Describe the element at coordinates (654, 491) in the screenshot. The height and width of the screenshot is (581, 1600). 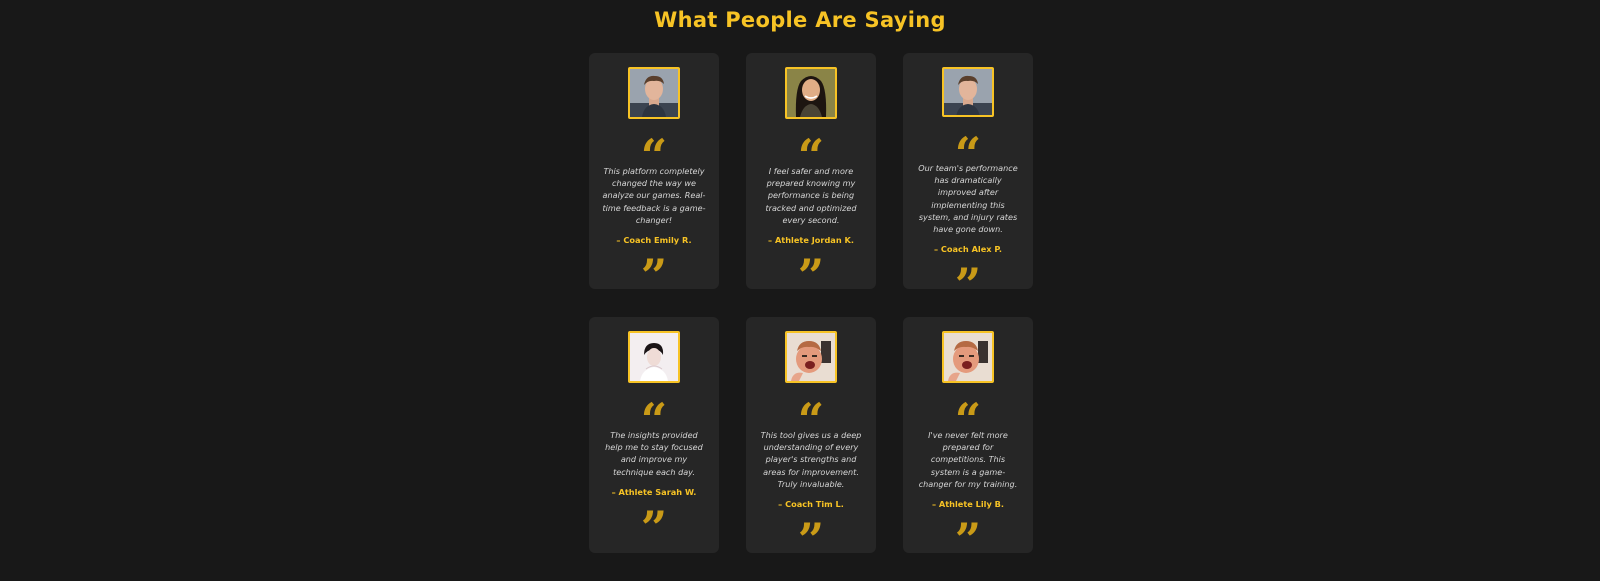
I see `testimonial-author: – Athlete Sarah W.` at that location.